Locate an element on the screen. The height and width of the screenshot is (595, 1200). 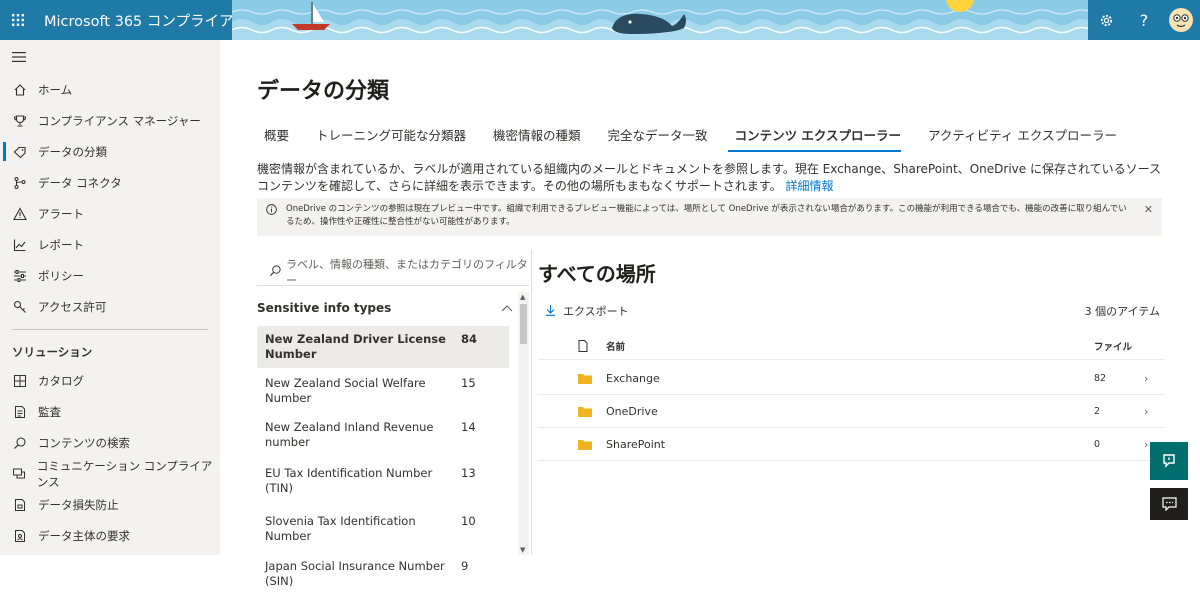
warning-icon is located at coordinates (20, 214).